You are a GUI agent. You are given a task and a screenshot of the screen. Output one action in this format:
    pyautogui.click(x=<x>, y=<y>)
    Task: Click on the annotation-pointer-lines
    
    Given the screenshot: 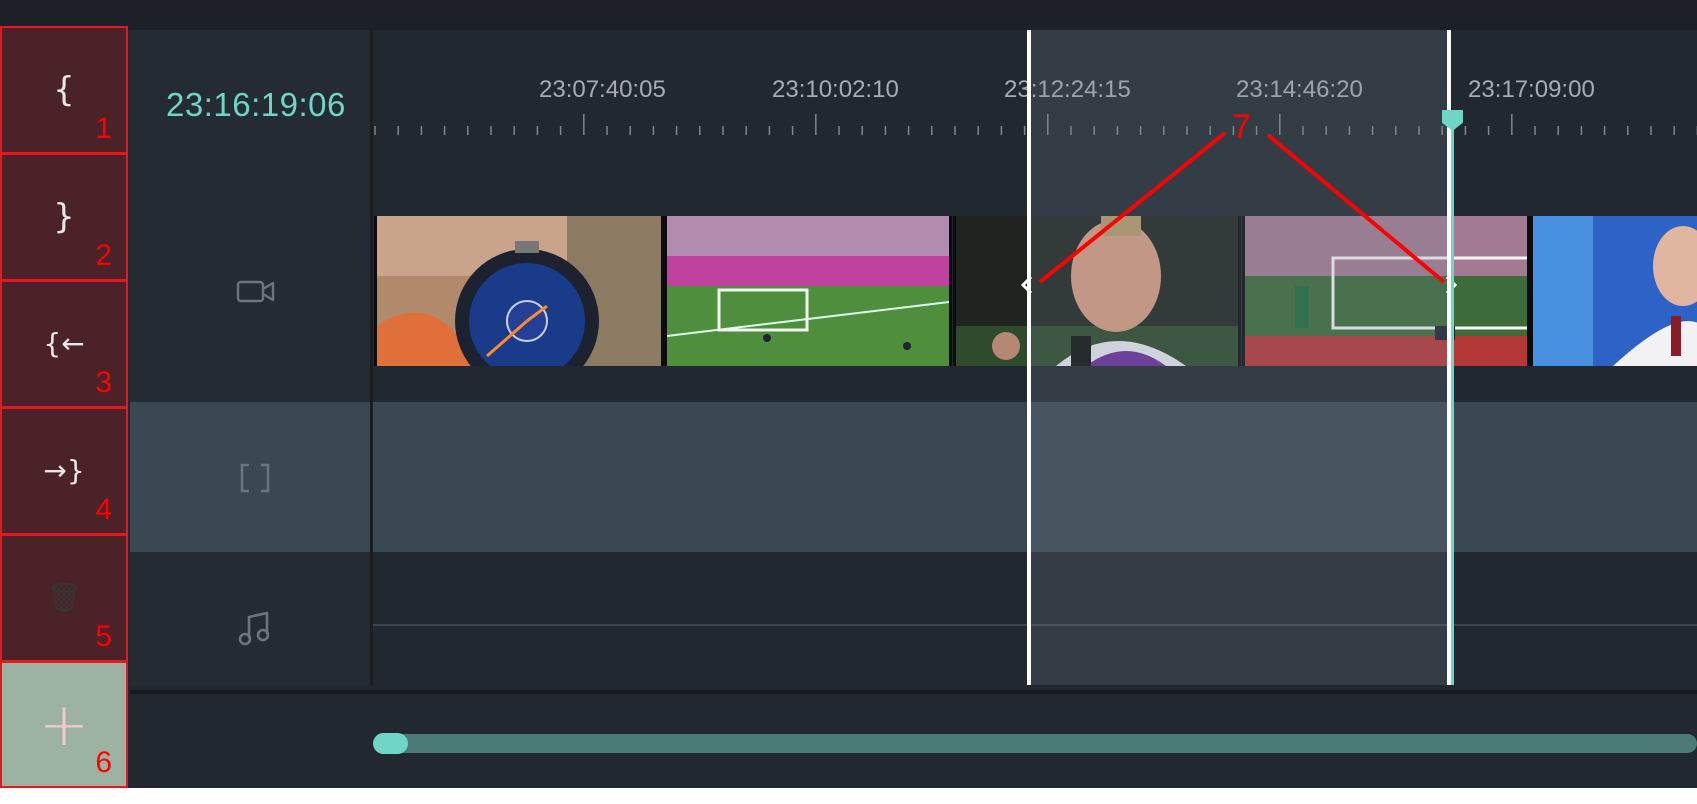 What is the action you would take?
    pyautogui.click(x=1242, y=207)
    